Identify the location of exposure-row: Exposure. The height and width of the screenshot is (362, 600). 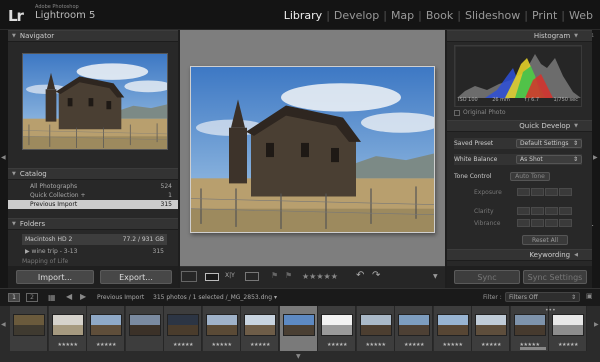
(518, 192).